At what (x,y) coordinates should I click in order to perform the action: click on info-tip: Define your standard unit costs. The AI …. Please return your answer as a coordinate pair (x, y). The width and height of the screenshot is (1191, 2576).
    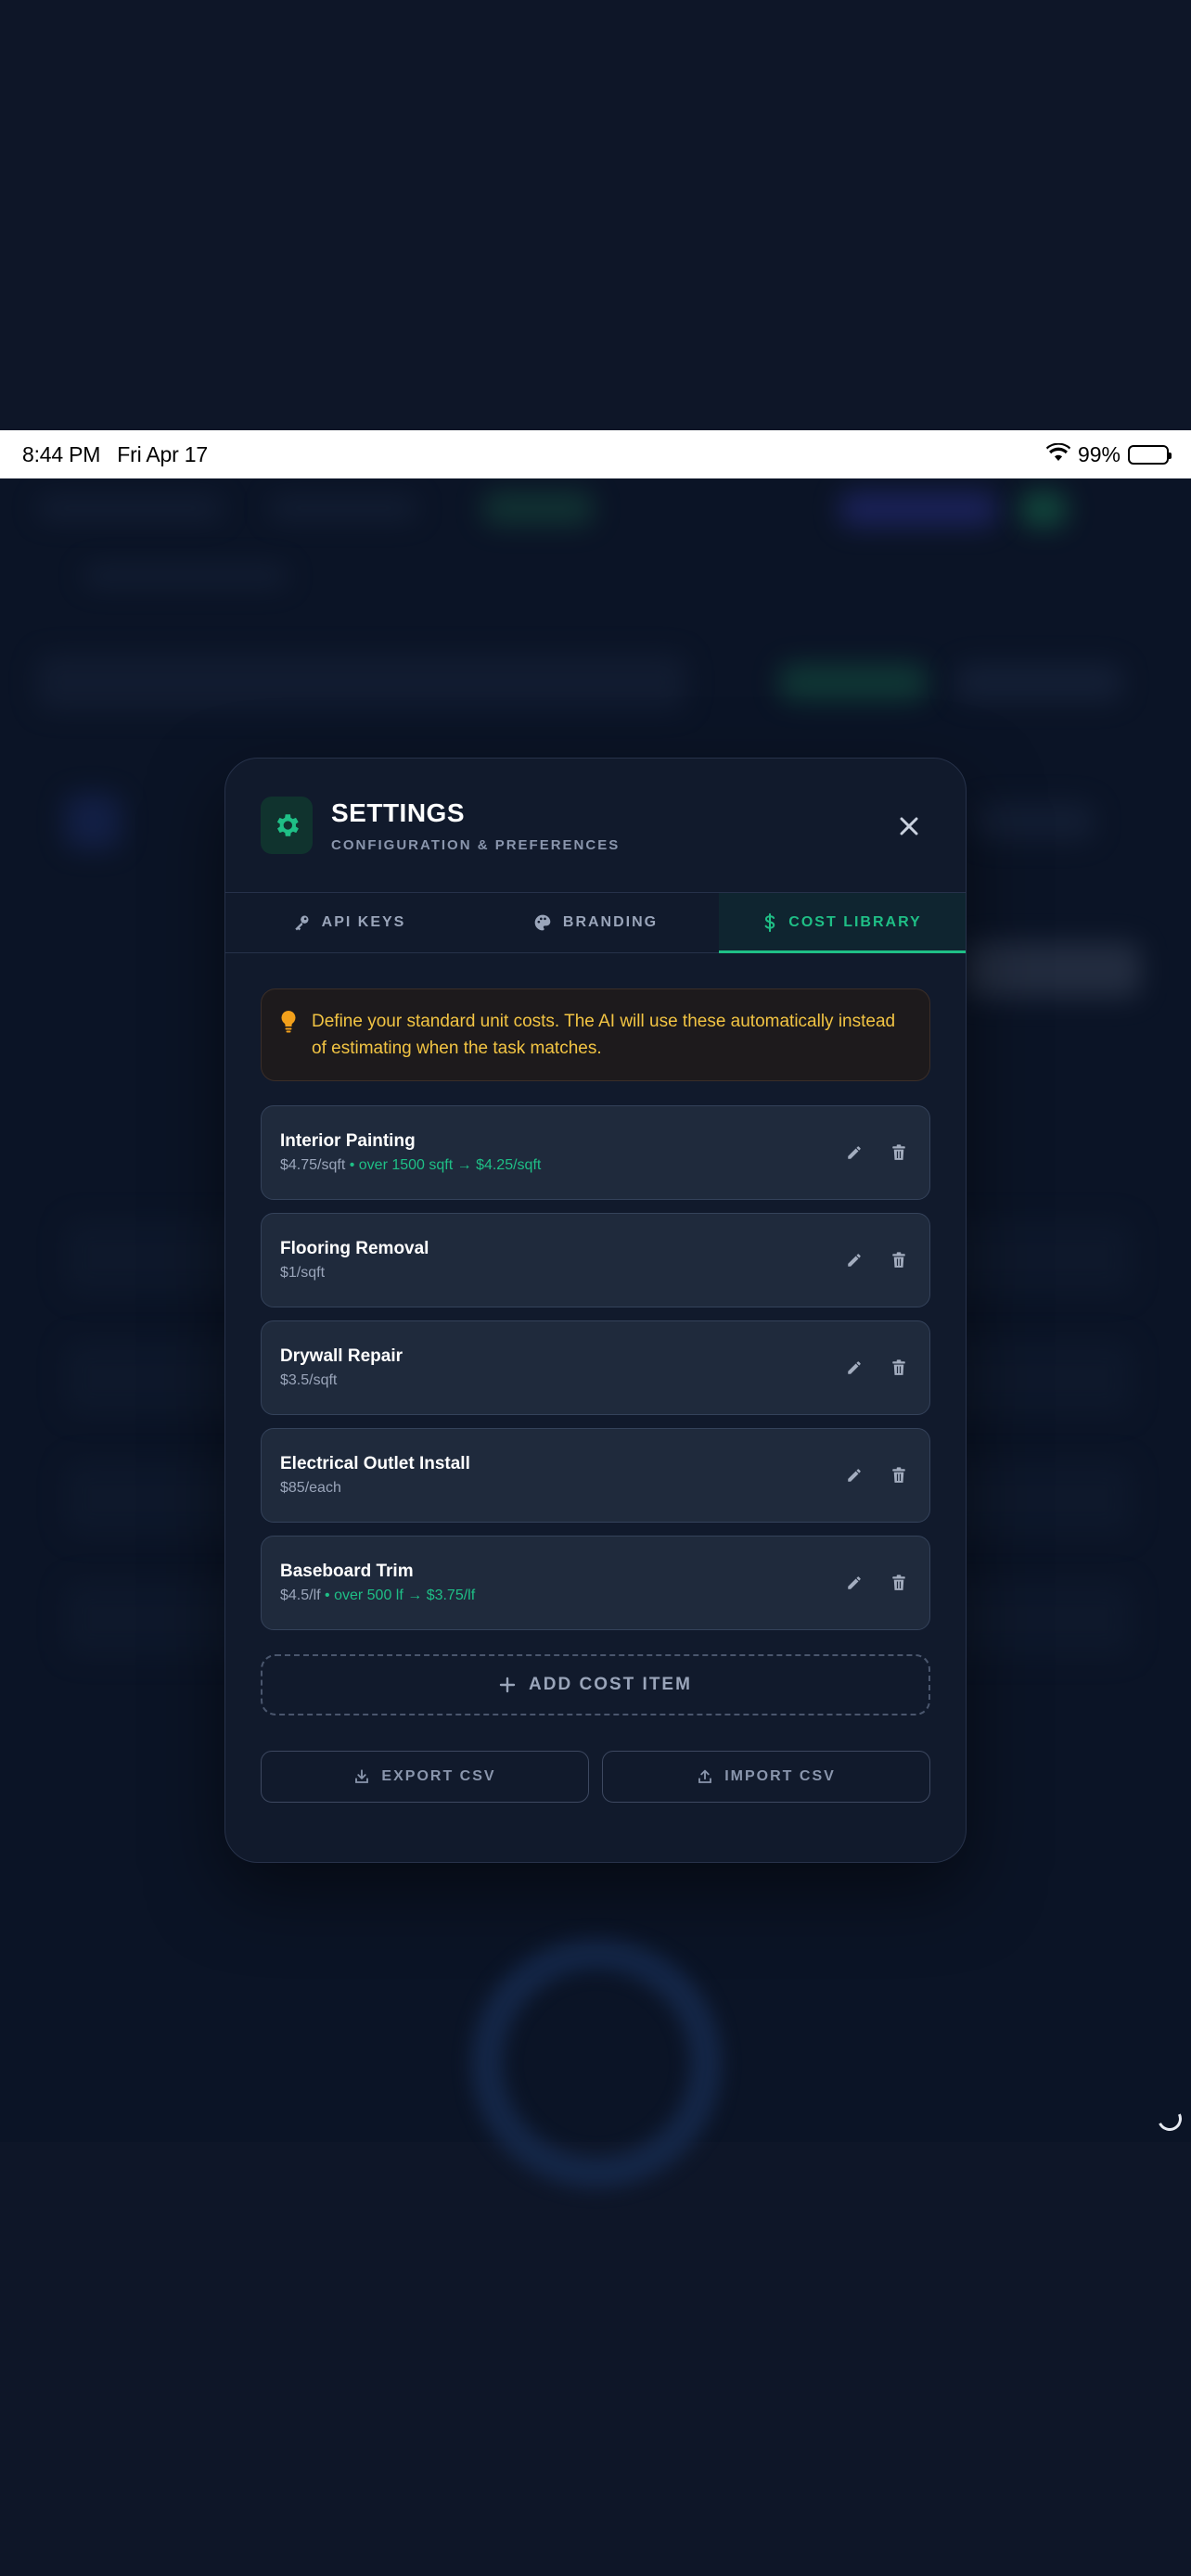
    Looking at the image, I should click on (595, 1035).